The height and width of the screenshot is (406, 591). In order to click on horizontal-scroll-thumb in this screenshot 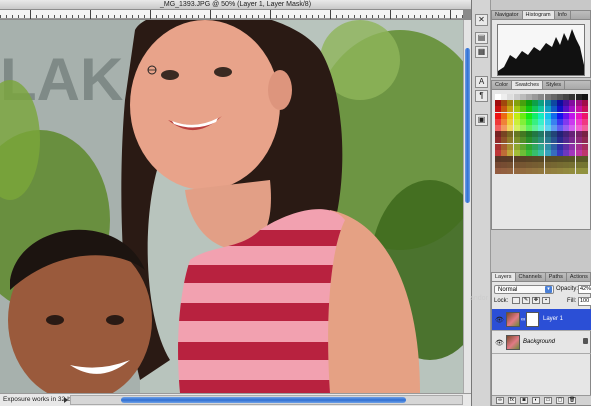, I will do `click(263, 400)`.